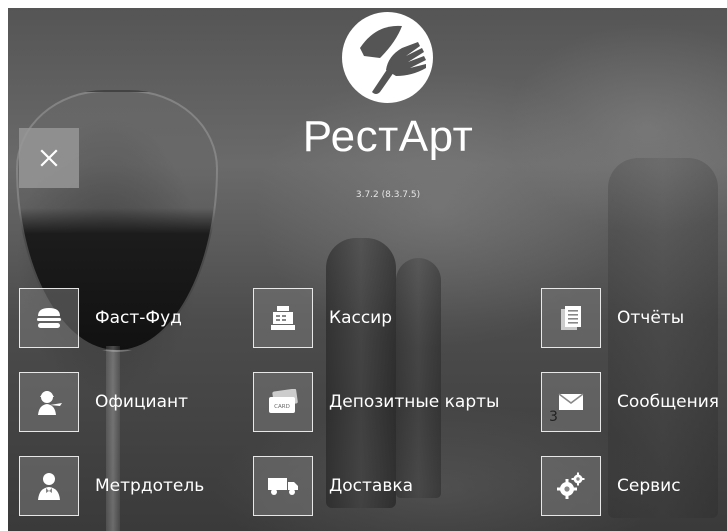 This screenshot has height=531, width=727. I want to click on menu-item-fast-food: Фаст-Фуд, so click(100, 318).